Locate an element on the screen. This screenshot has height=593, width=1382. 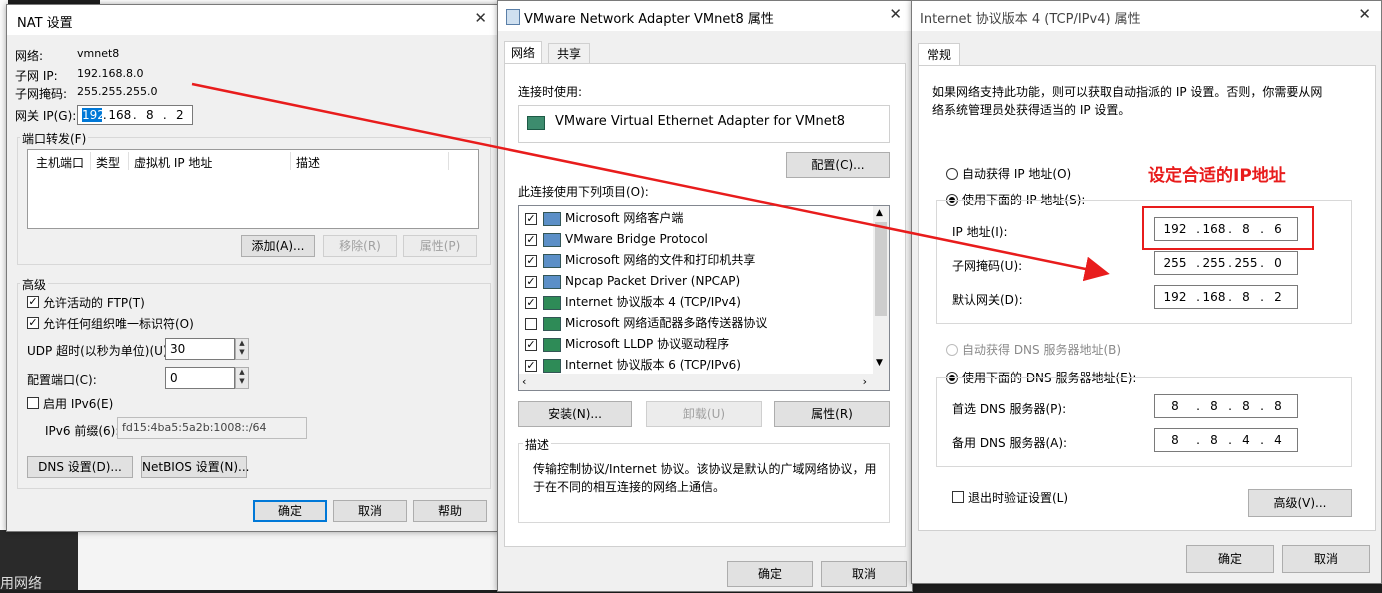
ipv4-ok-button: 确定 is located at coordinates (1230, 559).